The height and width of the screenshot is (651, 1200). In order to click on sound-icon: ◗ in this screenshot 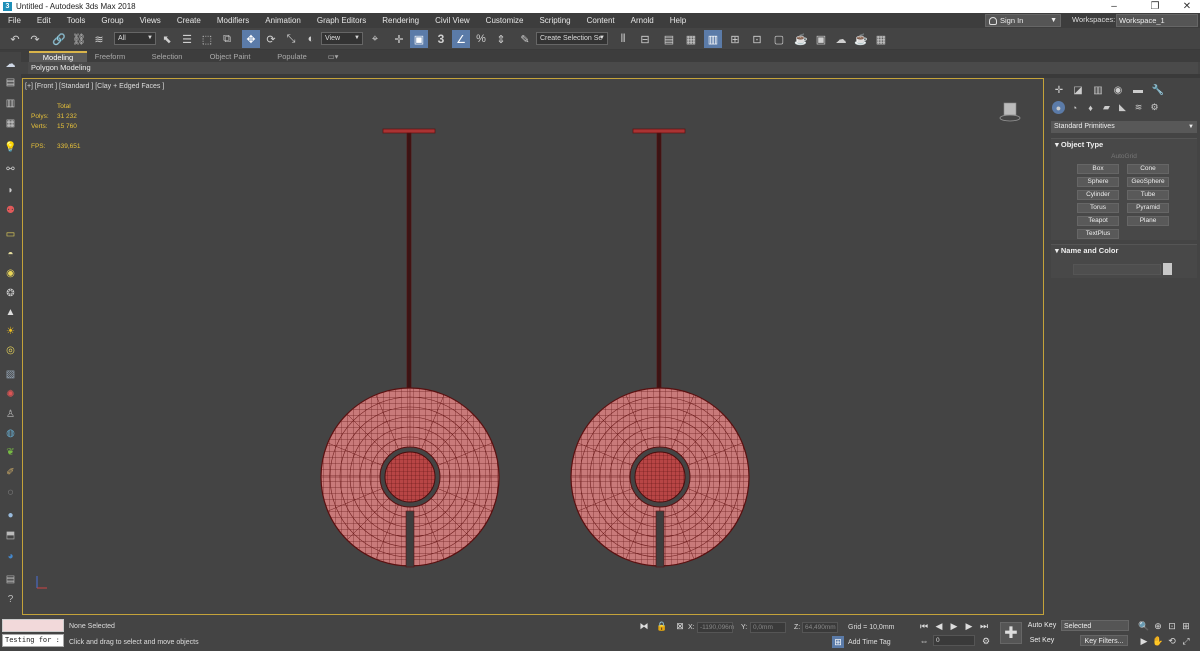, I will do `click(10, 190)`.